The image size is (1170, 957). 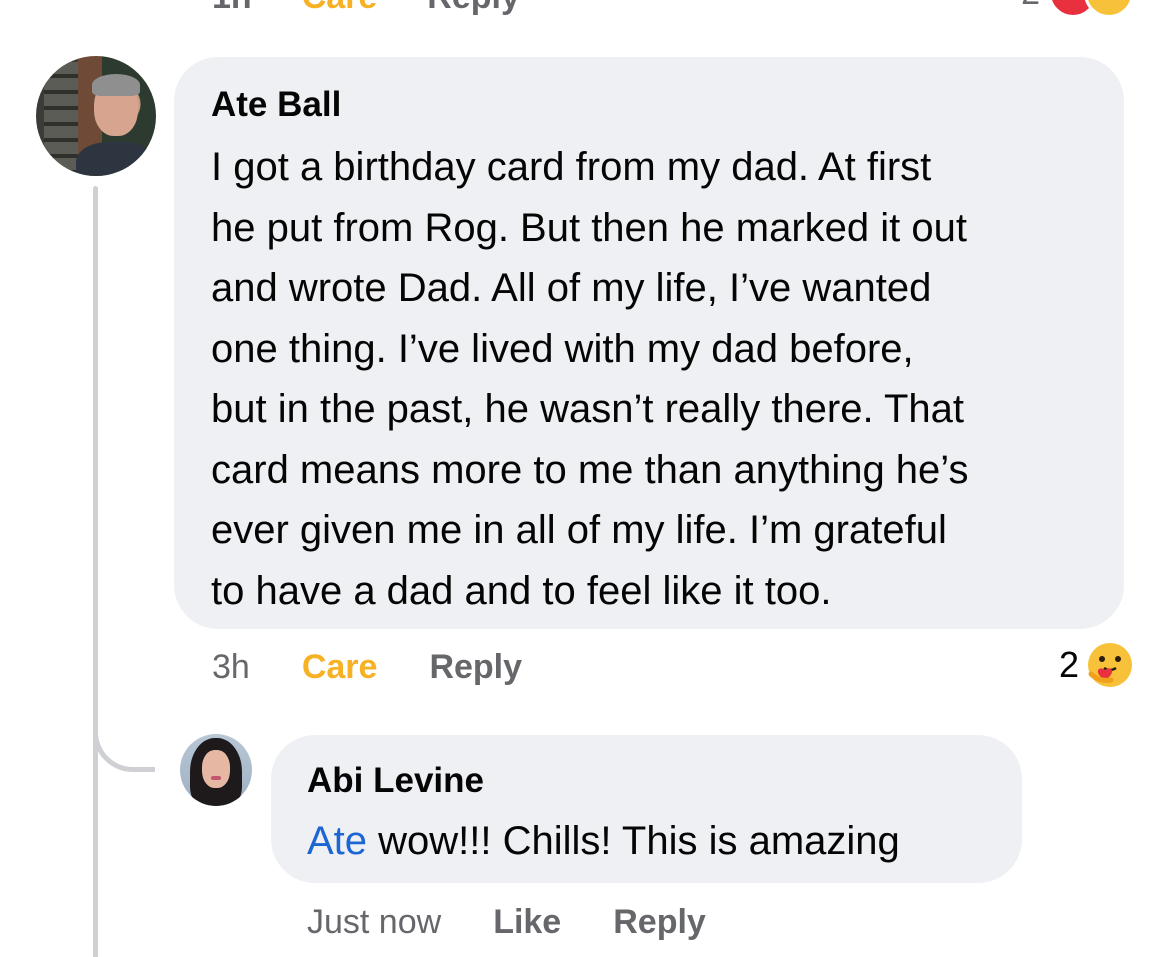 What do you see at coordinates (633, 841) in the screenshot?
I see `reply-message: wow!!! Chills! This is amazing` at bounding box center [633, 841].